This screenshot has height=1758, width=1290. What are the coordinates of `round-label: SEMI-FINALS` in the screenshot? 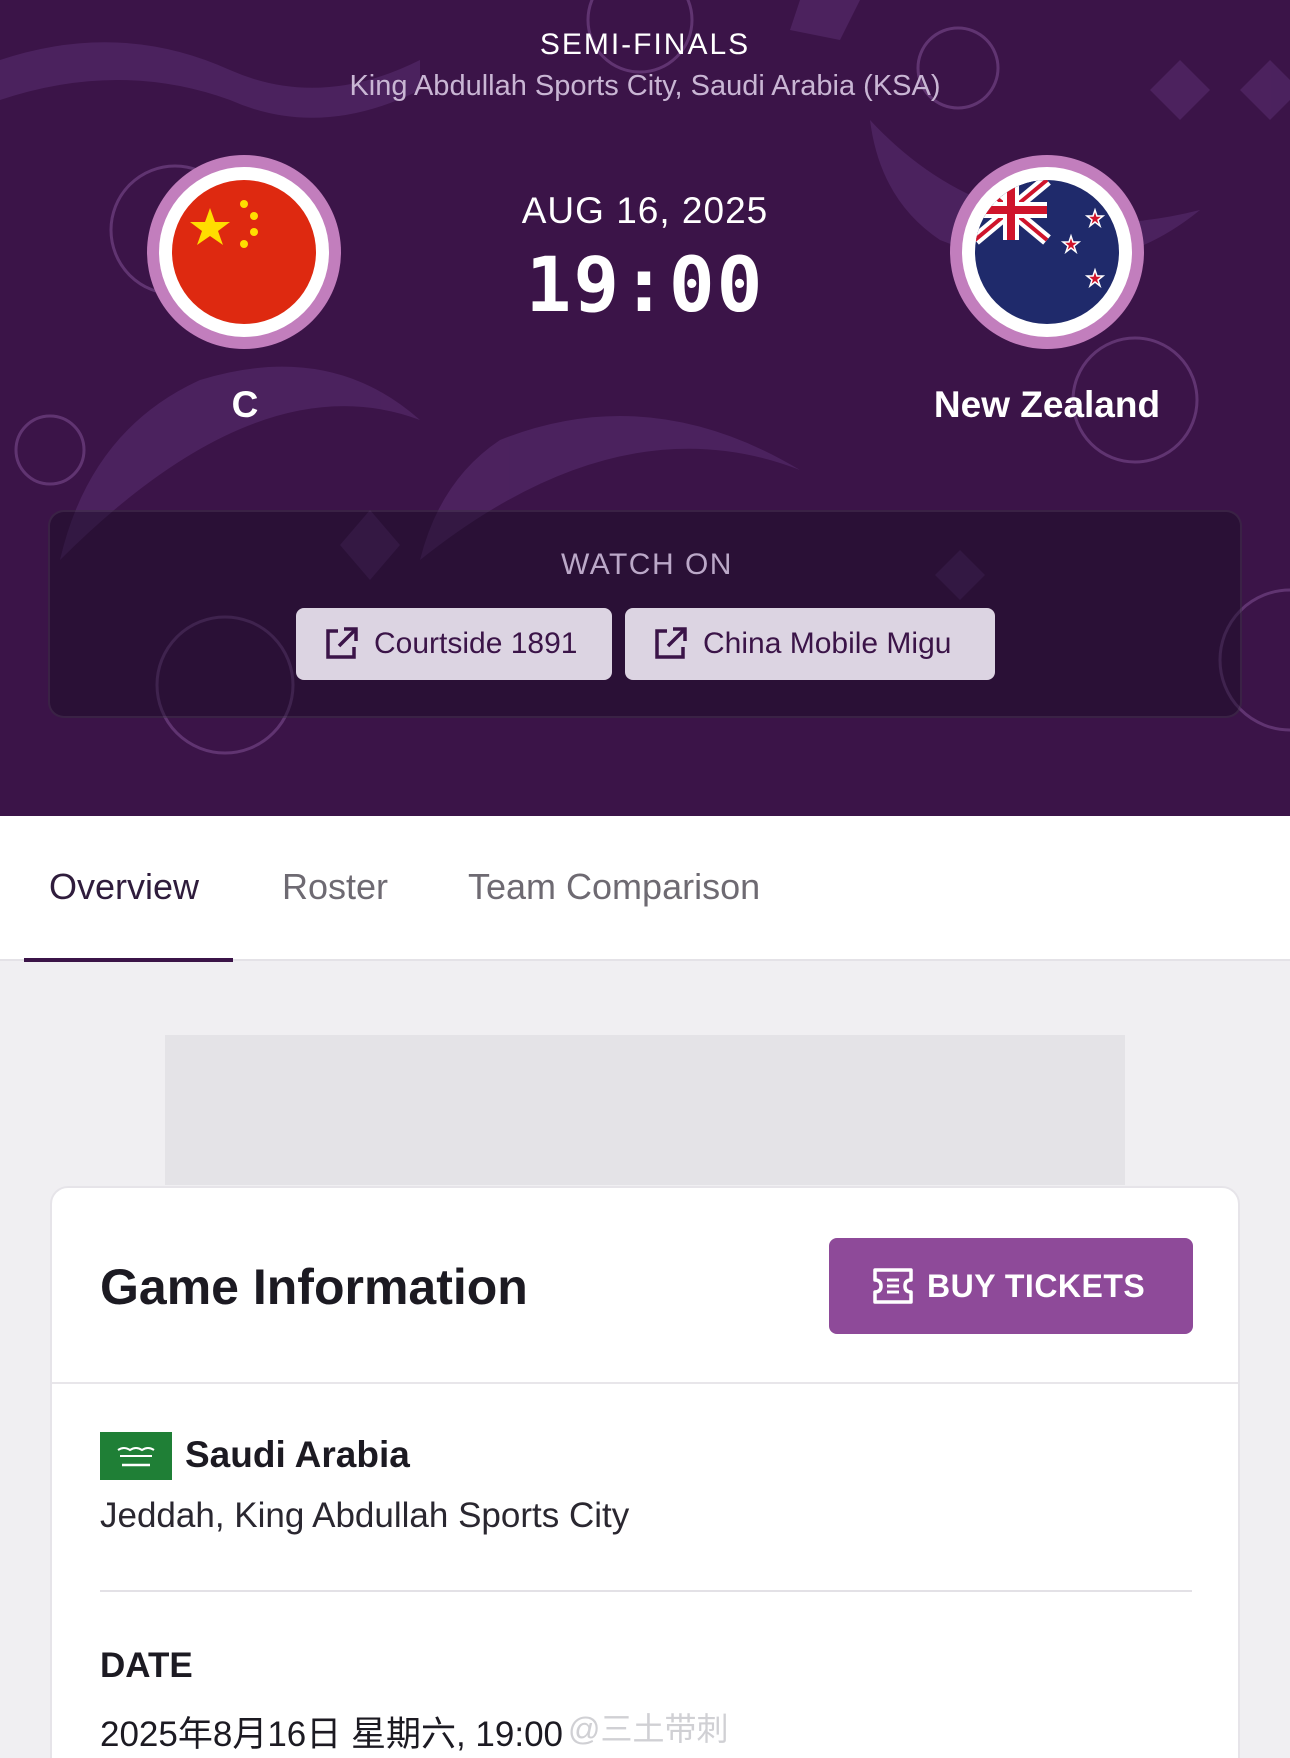 It's located at (645, 44).